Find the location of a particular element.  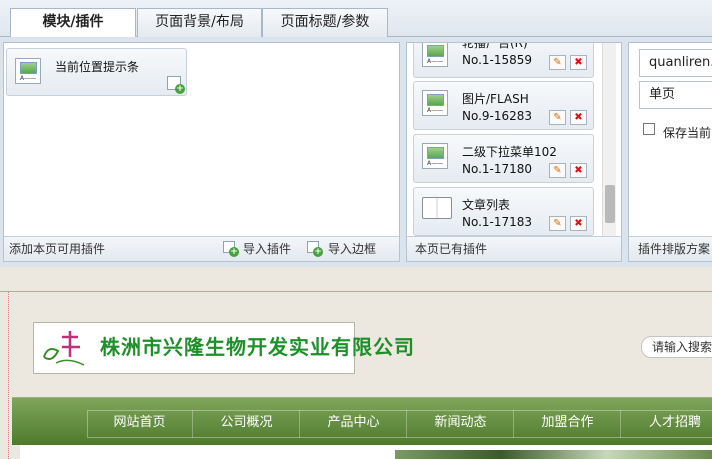

page-plugin-item: A—— 图片/FLASH No.9-16283 ✎ ✖ is located at coordinates (503, 105).